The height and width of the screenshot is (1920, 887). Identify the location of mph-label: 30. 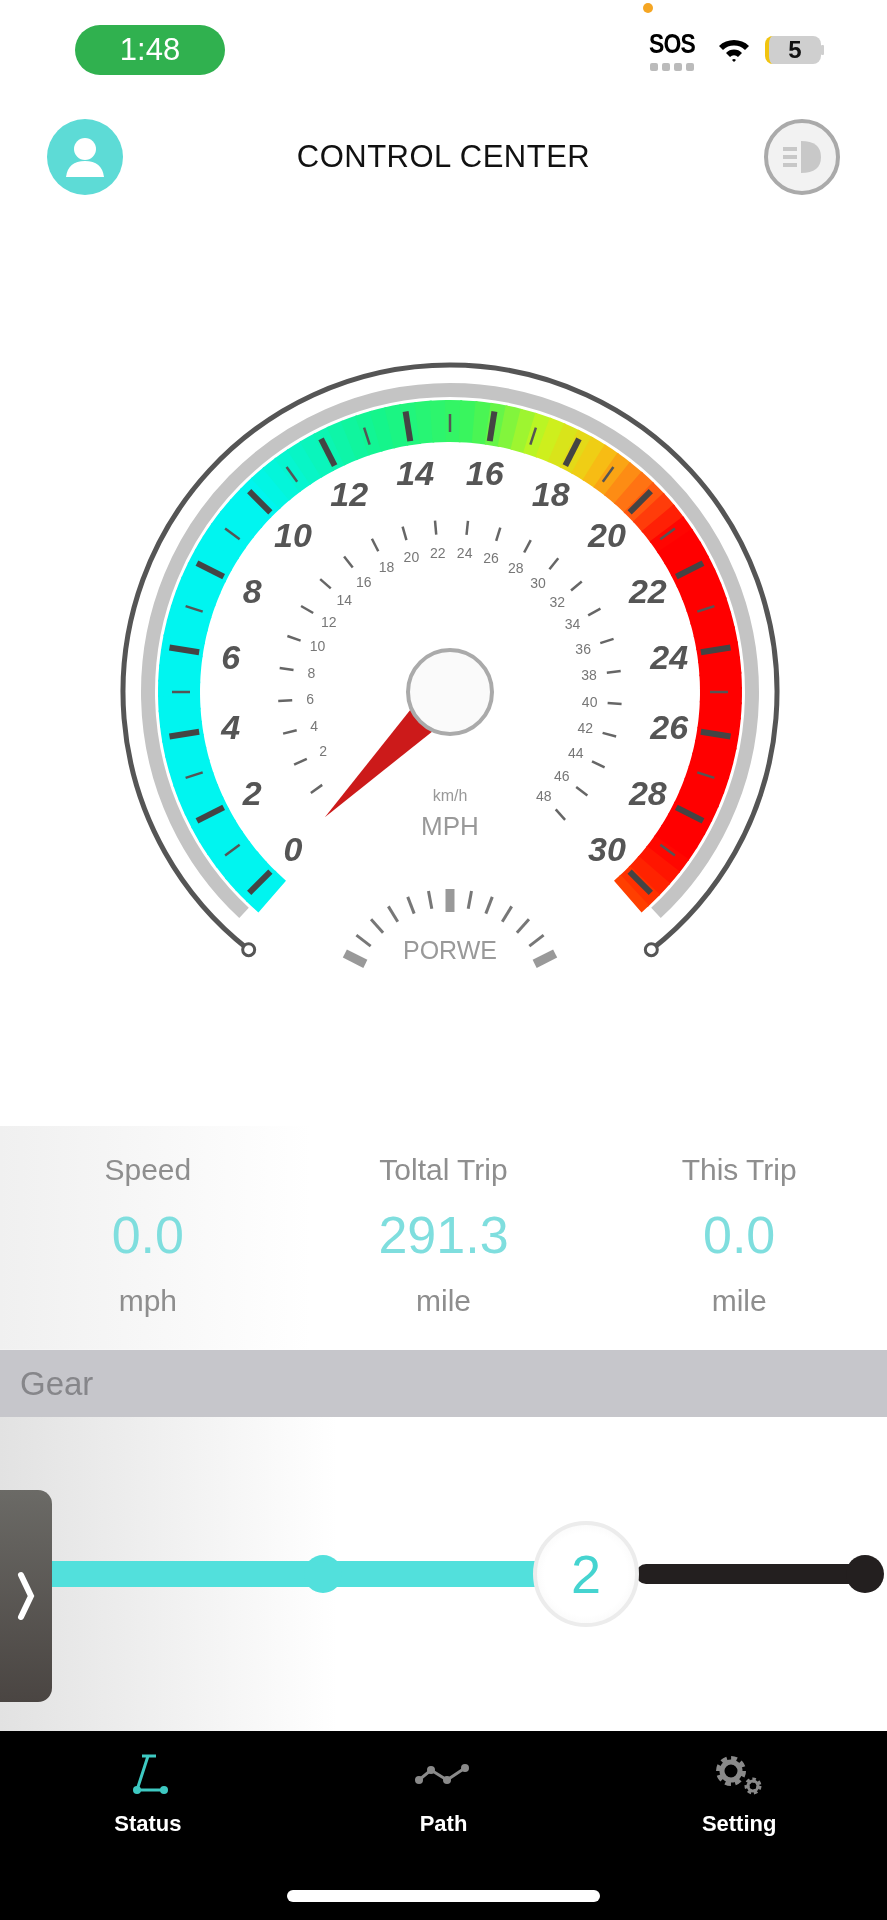
(607, 849).